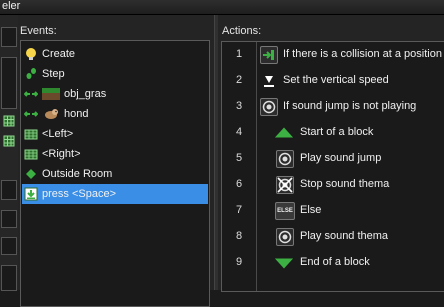  What do you see at coordinates (284, 133) in the screenshot?
I see `block-start-icon` at bounding box center [284, 133].